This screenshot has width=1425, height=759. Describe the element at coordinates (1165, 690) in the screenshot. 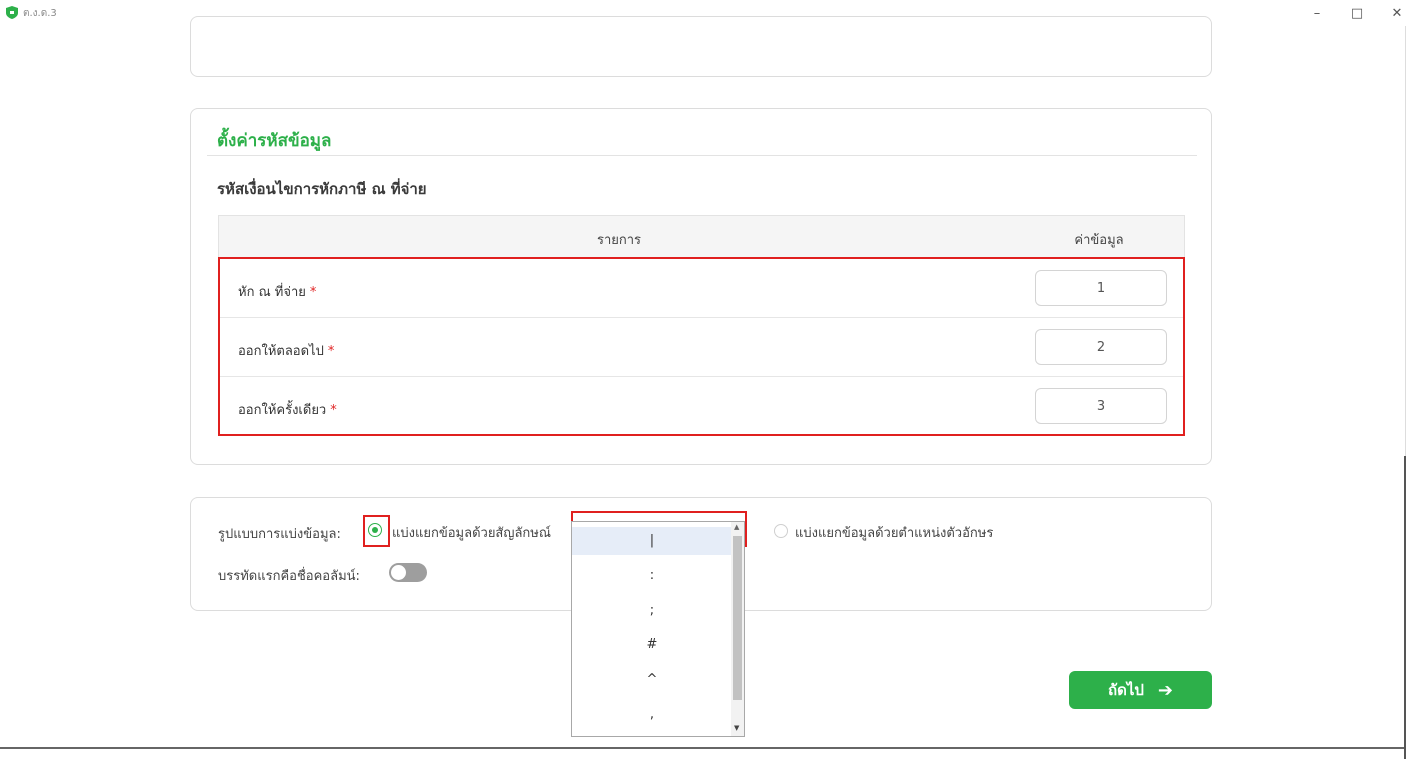

I see `arrow-right-icon: ➔` at that location.